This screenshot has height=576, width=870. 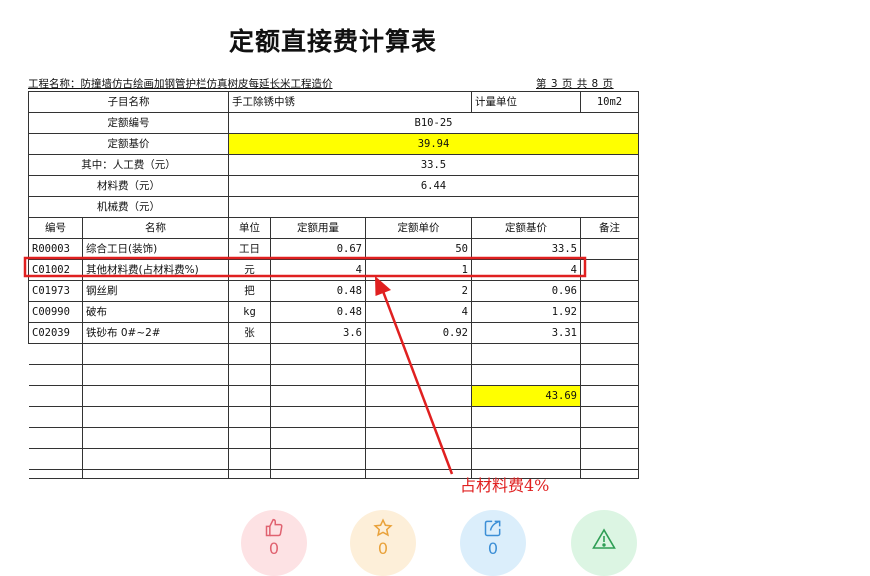 I want to click on table-row: C01973 钢丝刷 把 0.48 2 0.96, so click(x=333, y=291).